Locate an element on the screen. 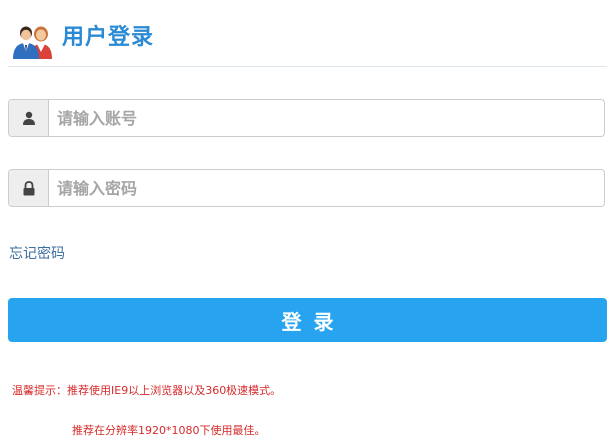  password-input is located at coordinates (326, 188).